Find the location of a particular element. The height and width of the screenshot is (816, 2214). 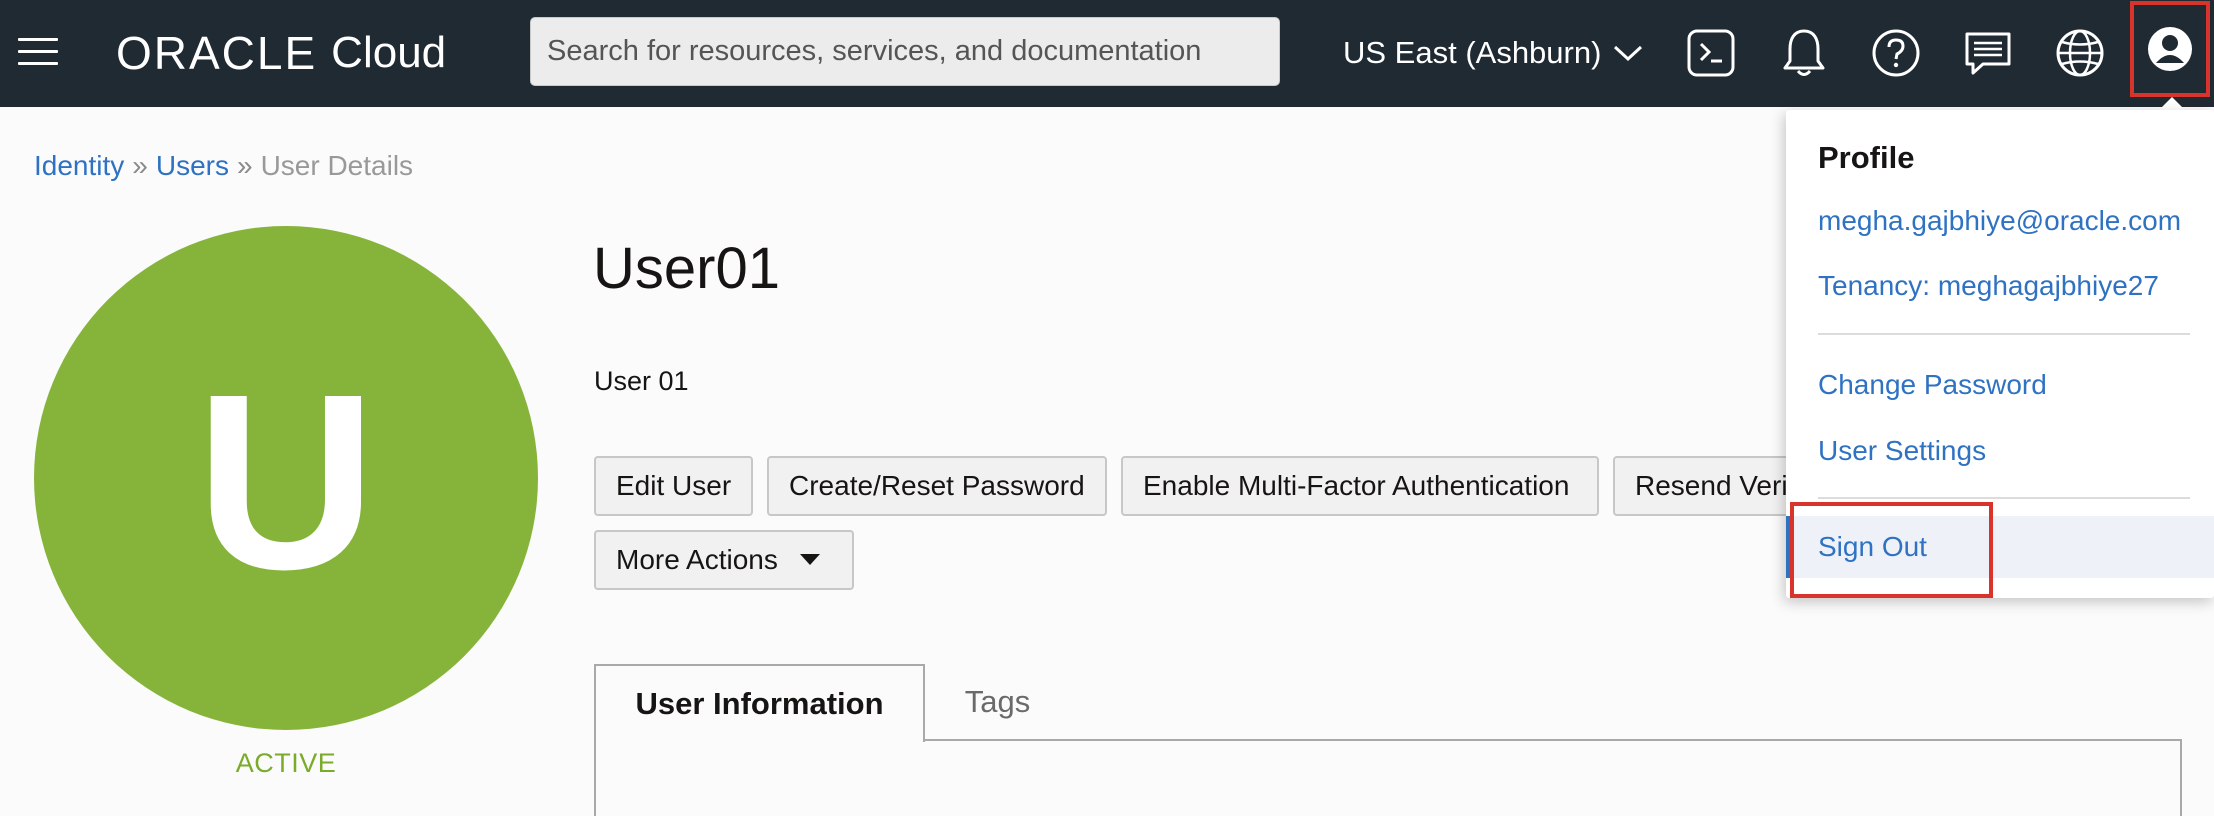

region-selector: US East (Ashburn) is located at coordinates (1493, 53).